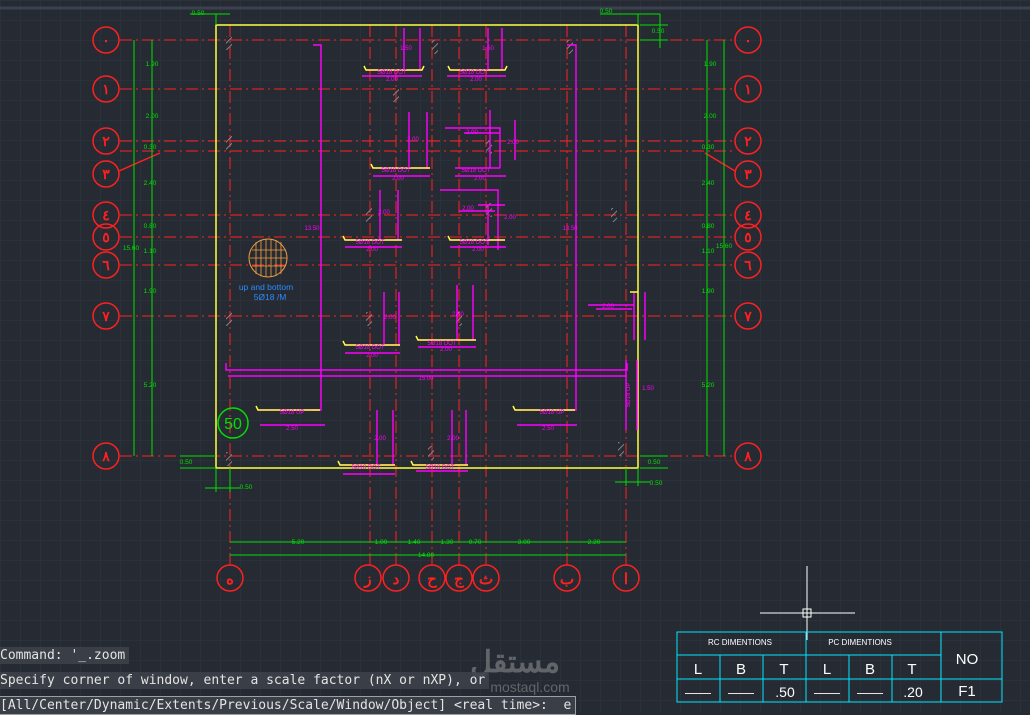 This screenshot has height=715, width=1030. What do you see at coordinates (748, 40) in the screenshot?
I see `row-label-0-right: ٠` at bounding box center [748, 40].